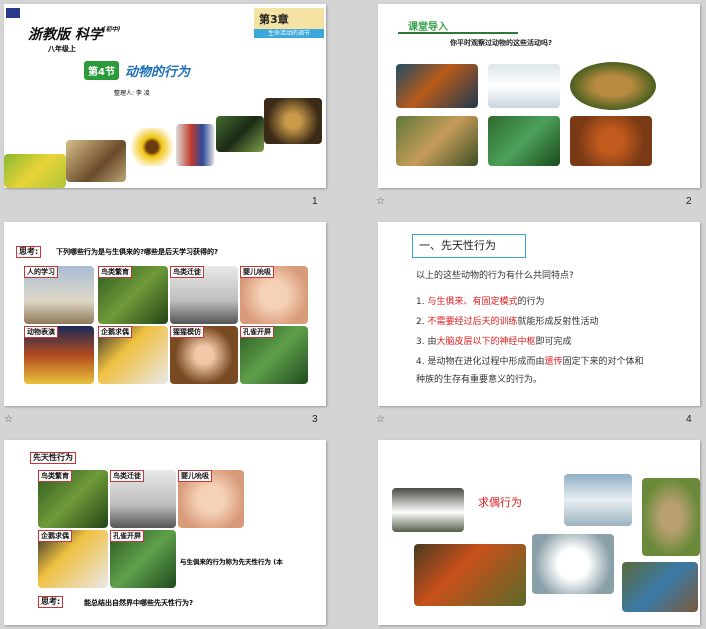 Image resolution: width=706 pixels, height=629 pixels. Describe the element at coordinates (689, 201) in the screenshot. I see `slide-2-number: 2` at that location.